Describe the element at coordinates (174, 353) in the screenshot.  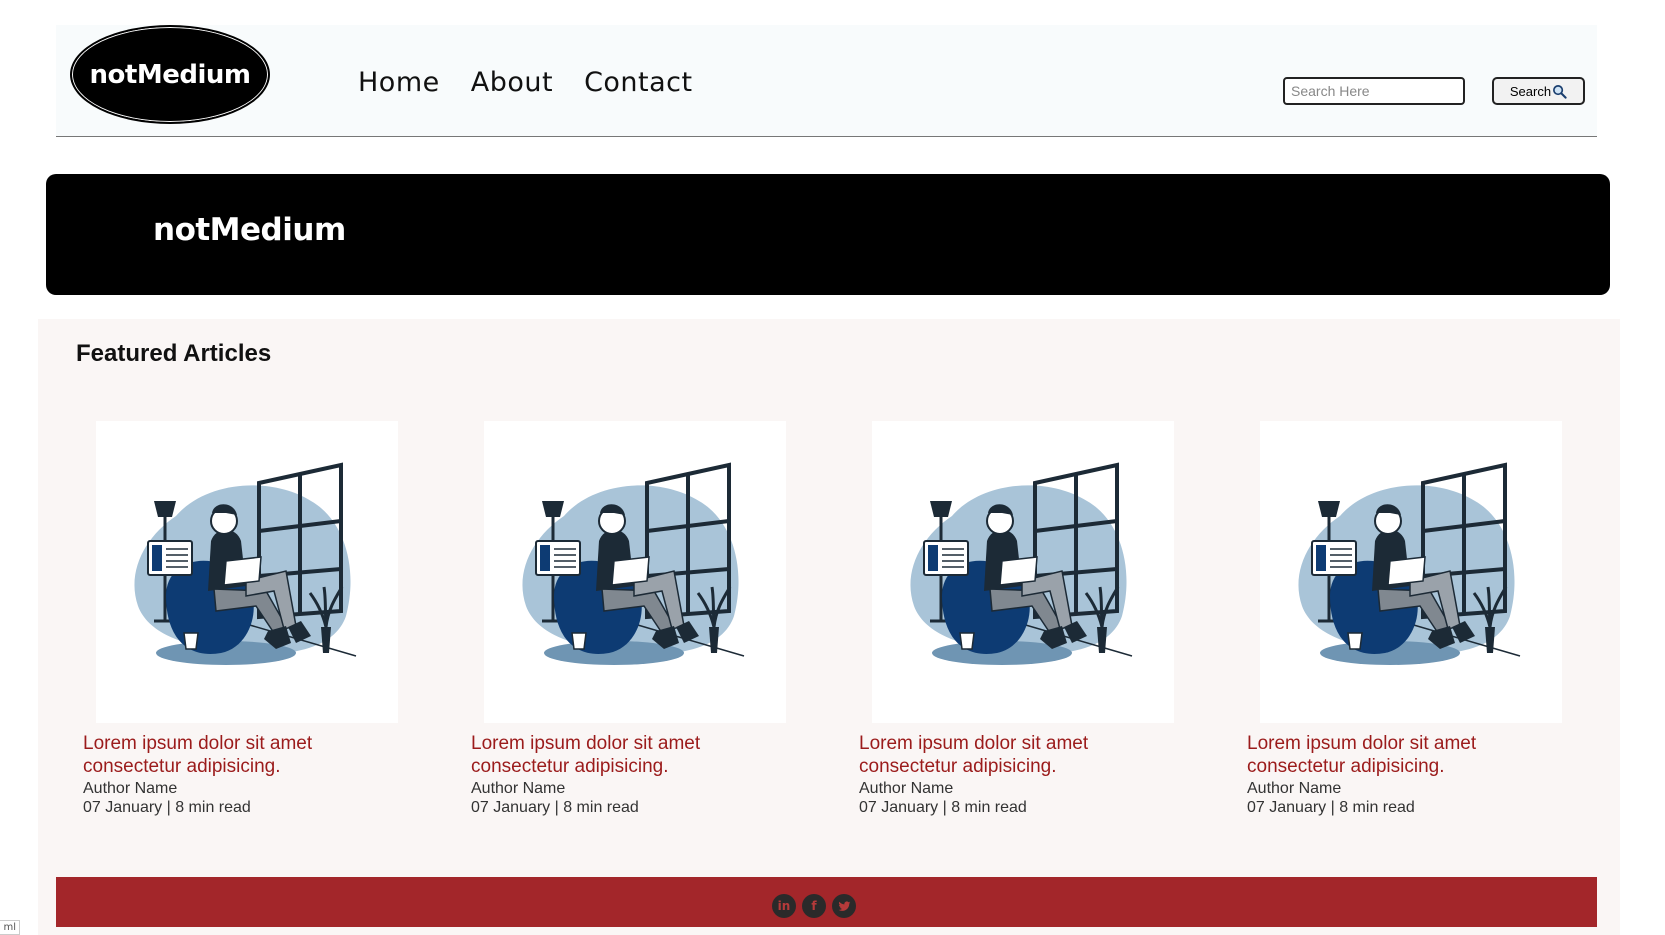
I see `featured-heading: Featured Articles` at that location.